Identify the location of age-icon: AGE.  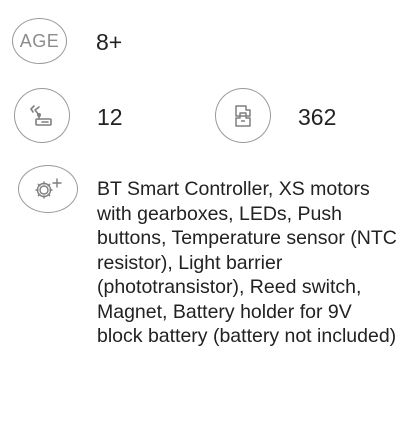
(39, 41).